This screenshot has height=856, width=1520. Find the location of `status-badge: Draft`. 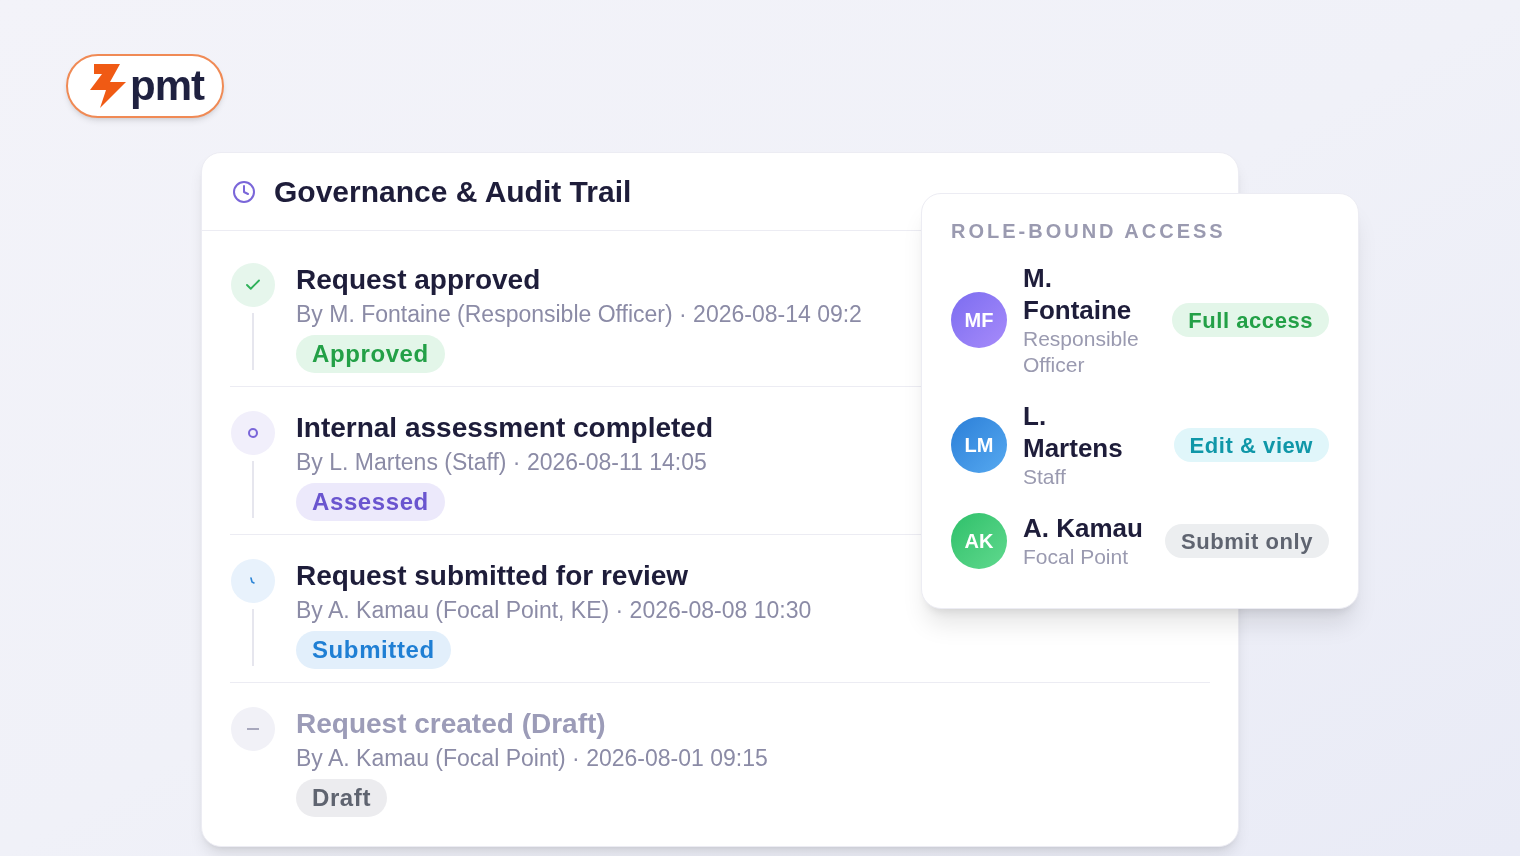

status-badge: Draft is located at coordinates (341, 798).